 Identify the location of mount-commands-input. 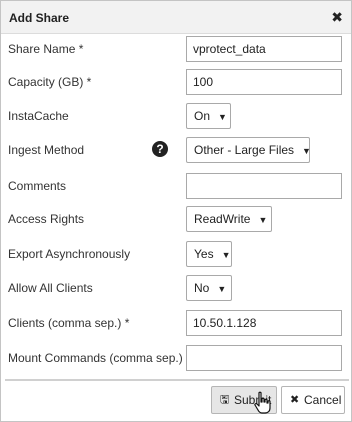
(264, 358).